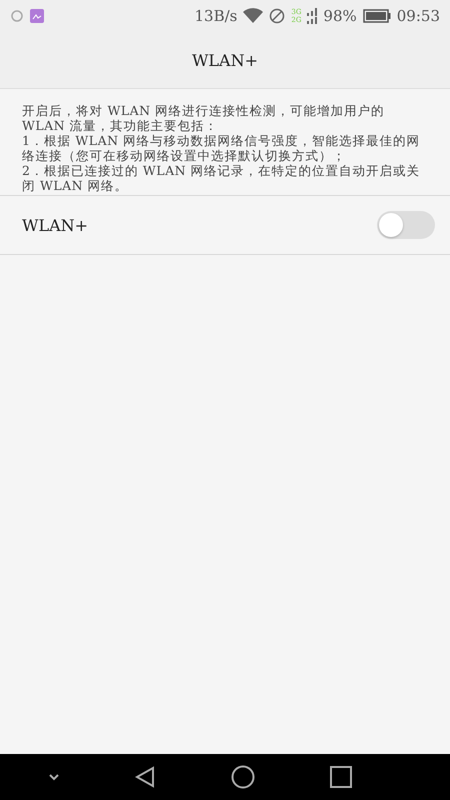  What do you see at coordinates (340, 16) in the screenshot?
I see `battery-percent: 98%` at bounding box center [340, 16].